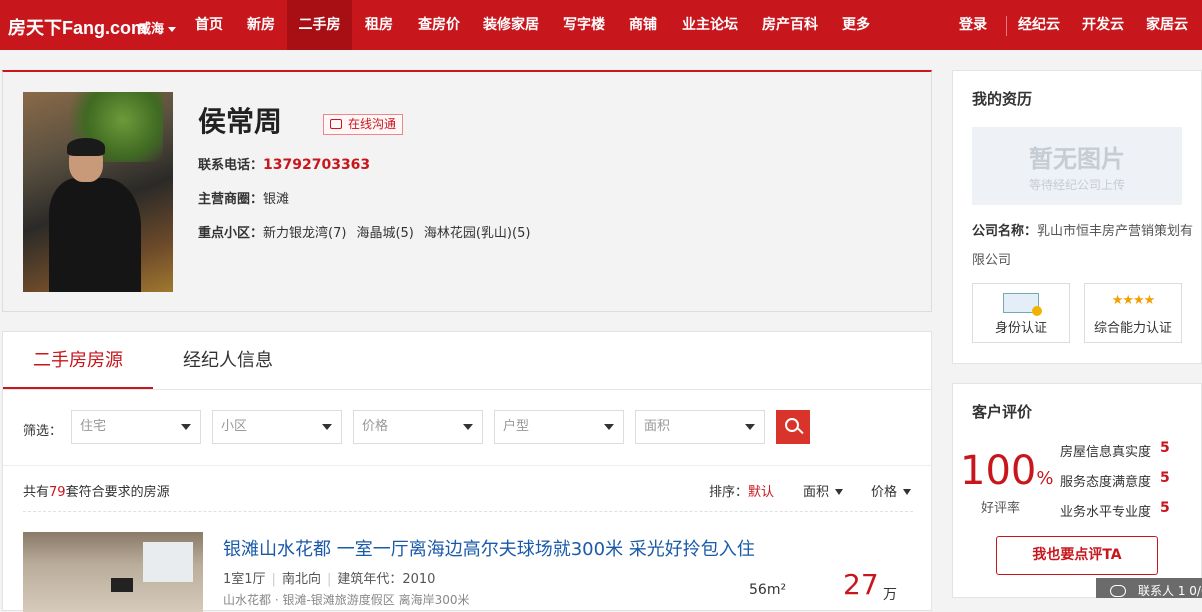 Image resolution: width=1202 pixels, height=612 pixels. Describe the element at coordinates (1149, 588) in the screenshot. I see `contact-bar: 联系人 1 0/0` at that location.